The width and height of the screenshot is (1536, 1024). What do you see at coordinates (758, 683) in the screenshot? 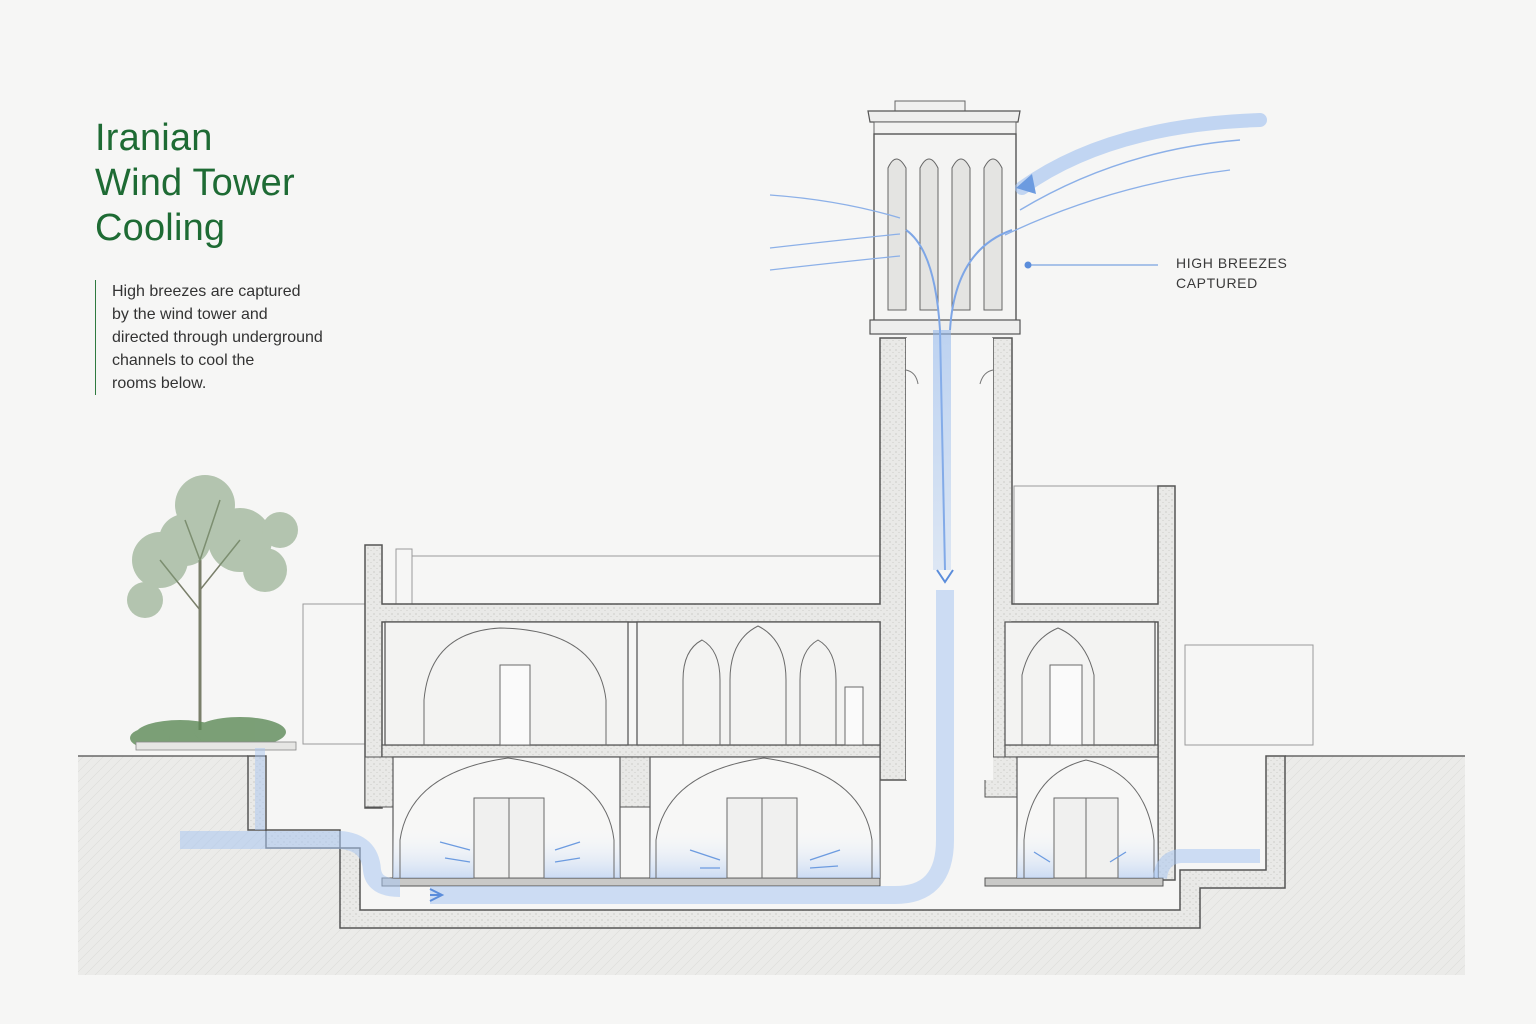
I see `room-ground-center` at bounding box center [758, 683].